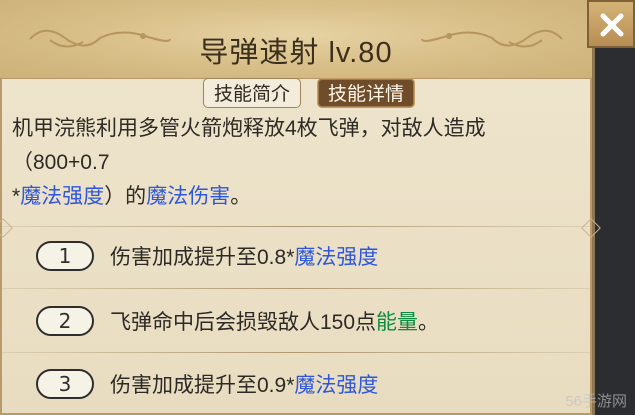 The height and width of the screenshot is (415, 635). I want to click on upgrade-text: 伤害加成提升至0.9*魔法强度, so click(244, 384).